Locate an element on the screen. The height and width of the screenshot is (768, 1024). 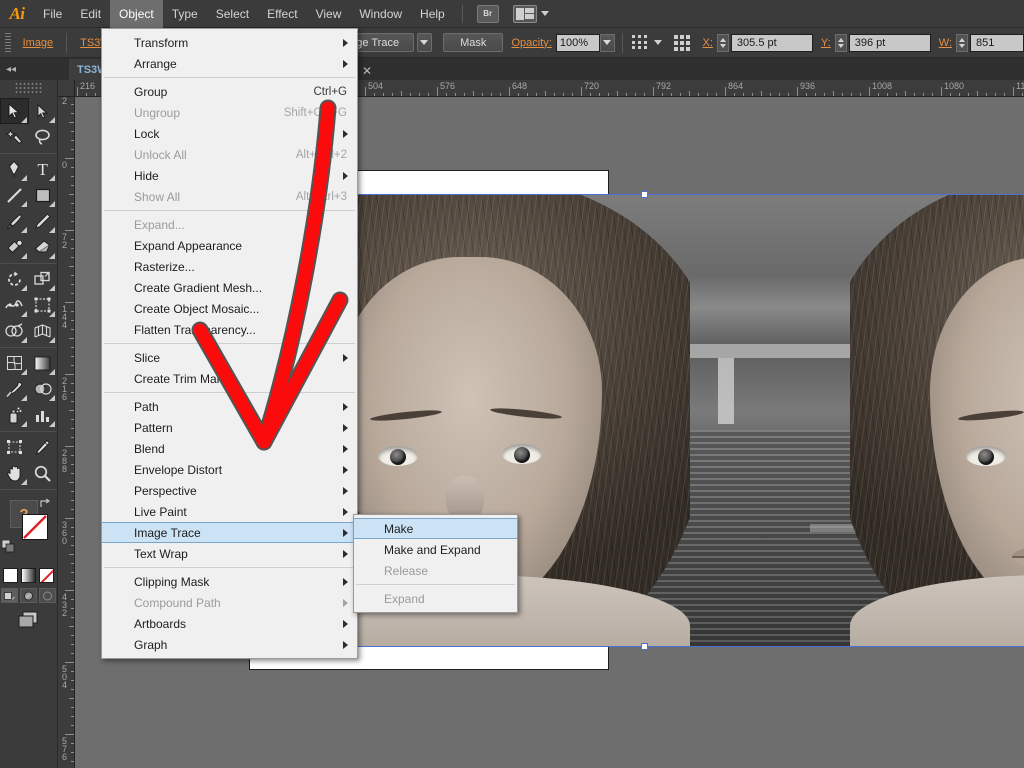
tools-panel-grip is located at coordinates (28, 88).